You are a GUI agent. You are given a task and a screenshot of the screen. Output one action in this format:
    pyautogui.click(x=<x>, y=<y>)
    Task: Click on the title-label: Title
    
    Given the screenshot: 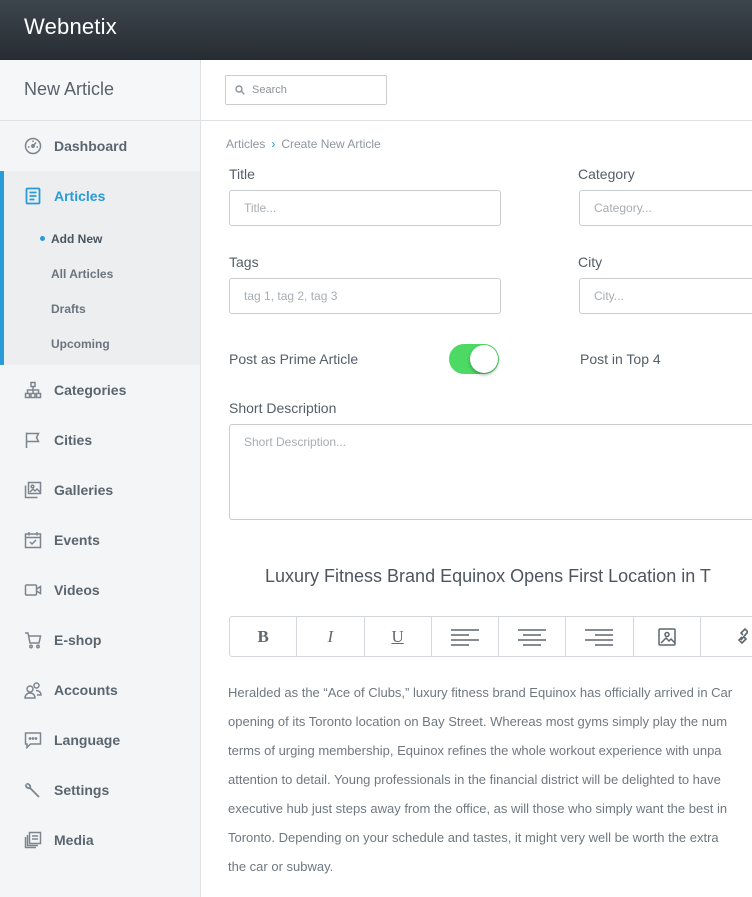 What is the action you would take?
    pyautogui.click(x=242, y=174)
    